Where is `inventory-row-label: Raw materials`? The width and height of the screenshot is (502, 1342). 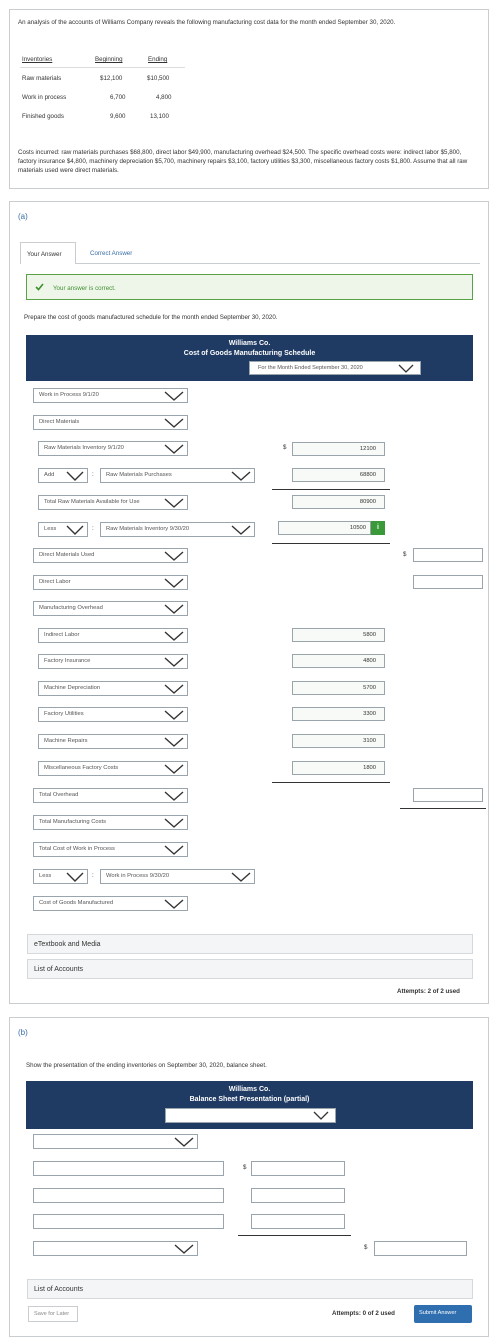
inventory-row-label: Raw materials is located at coordinates (42, 78).